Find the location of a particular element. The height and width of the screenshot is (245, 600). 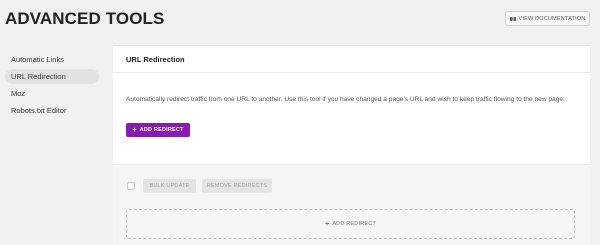

panel-title: URL Redirection is located at coordinates (351, 59).